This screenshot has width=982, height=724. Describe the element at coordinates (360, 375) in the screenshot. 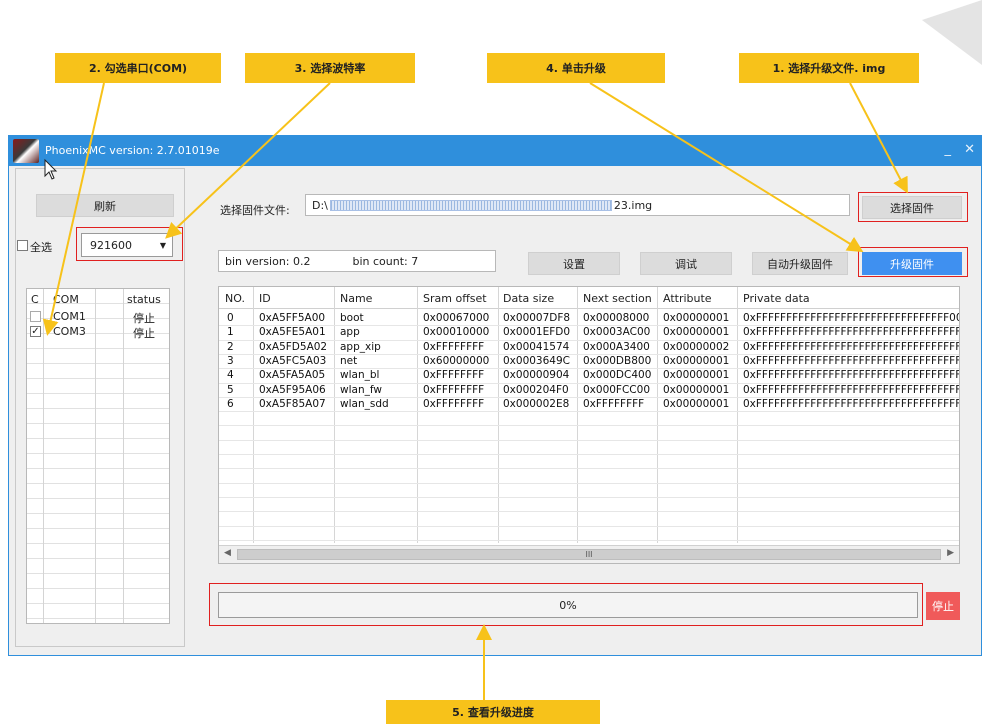

I see `cell-name: wlan_bl` at that location.